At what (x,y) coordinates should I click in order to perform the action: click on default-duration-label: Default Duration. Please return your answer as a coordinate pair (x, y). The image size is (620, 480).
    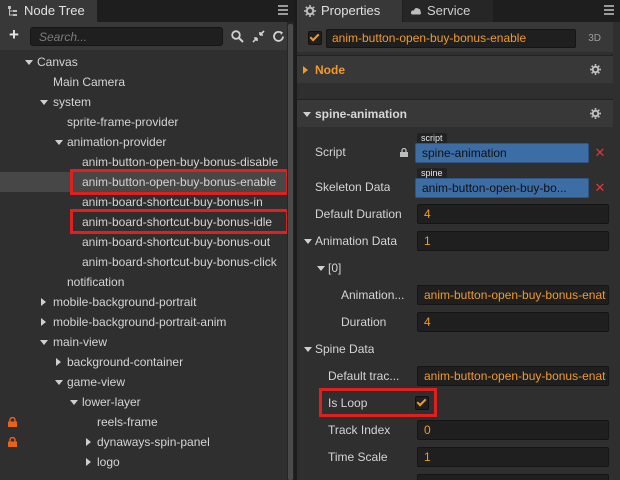
    Looking at the image, I should click on (358, 214).